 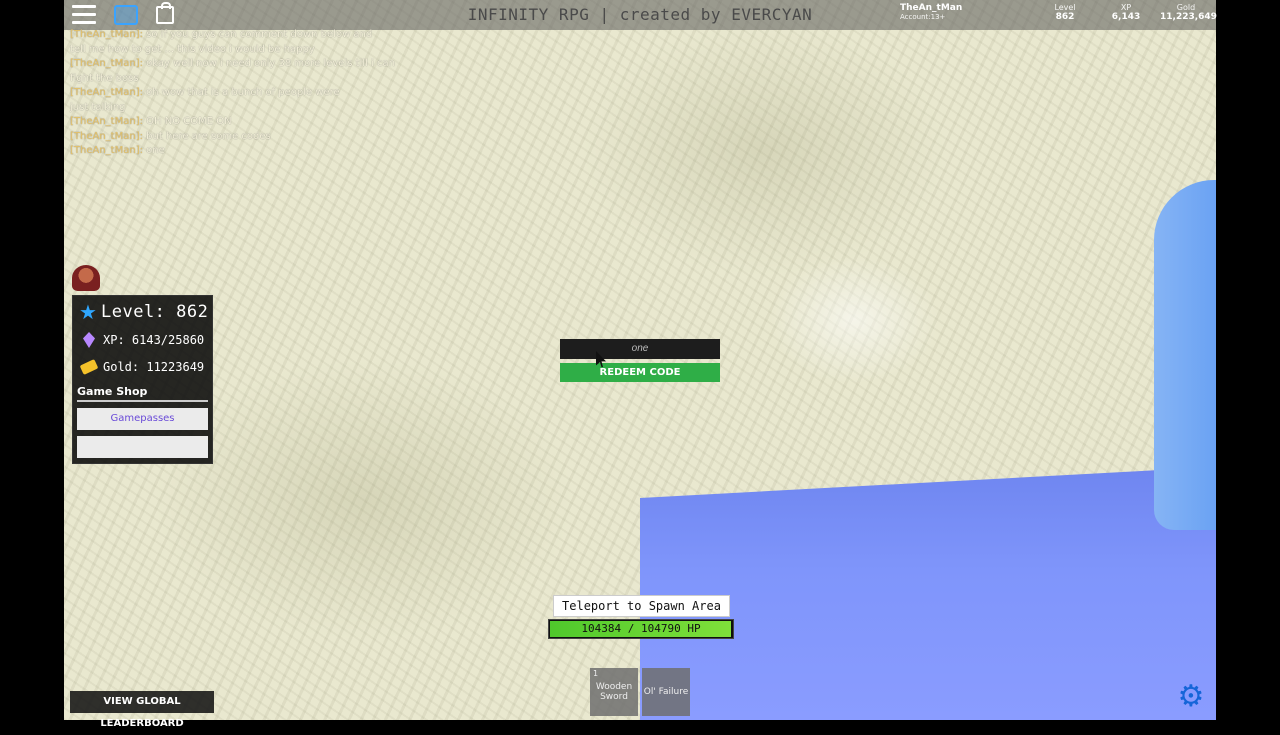 I want to click on gamepasses-button: Gamepasses, so click(x=142, y=419).